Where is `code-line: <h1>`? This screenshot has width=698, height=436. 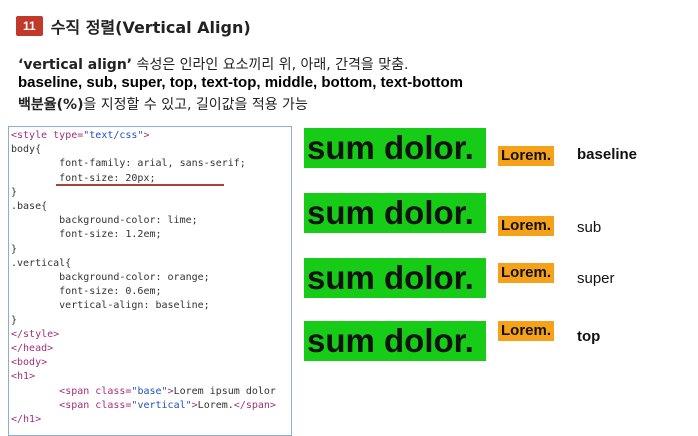 code-line: <h1> is located at coordinates (23, 377).